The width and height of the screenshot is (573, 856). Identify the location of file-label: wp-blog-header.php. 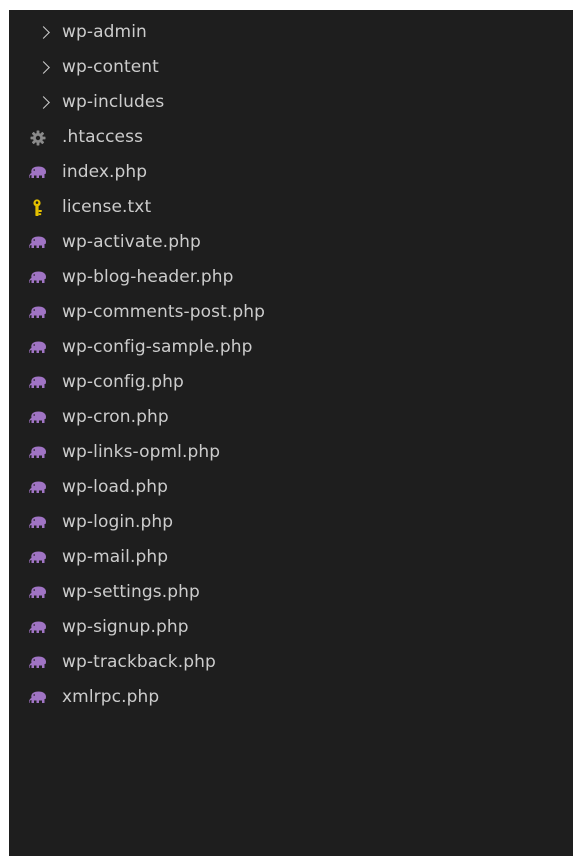
(148, 277).